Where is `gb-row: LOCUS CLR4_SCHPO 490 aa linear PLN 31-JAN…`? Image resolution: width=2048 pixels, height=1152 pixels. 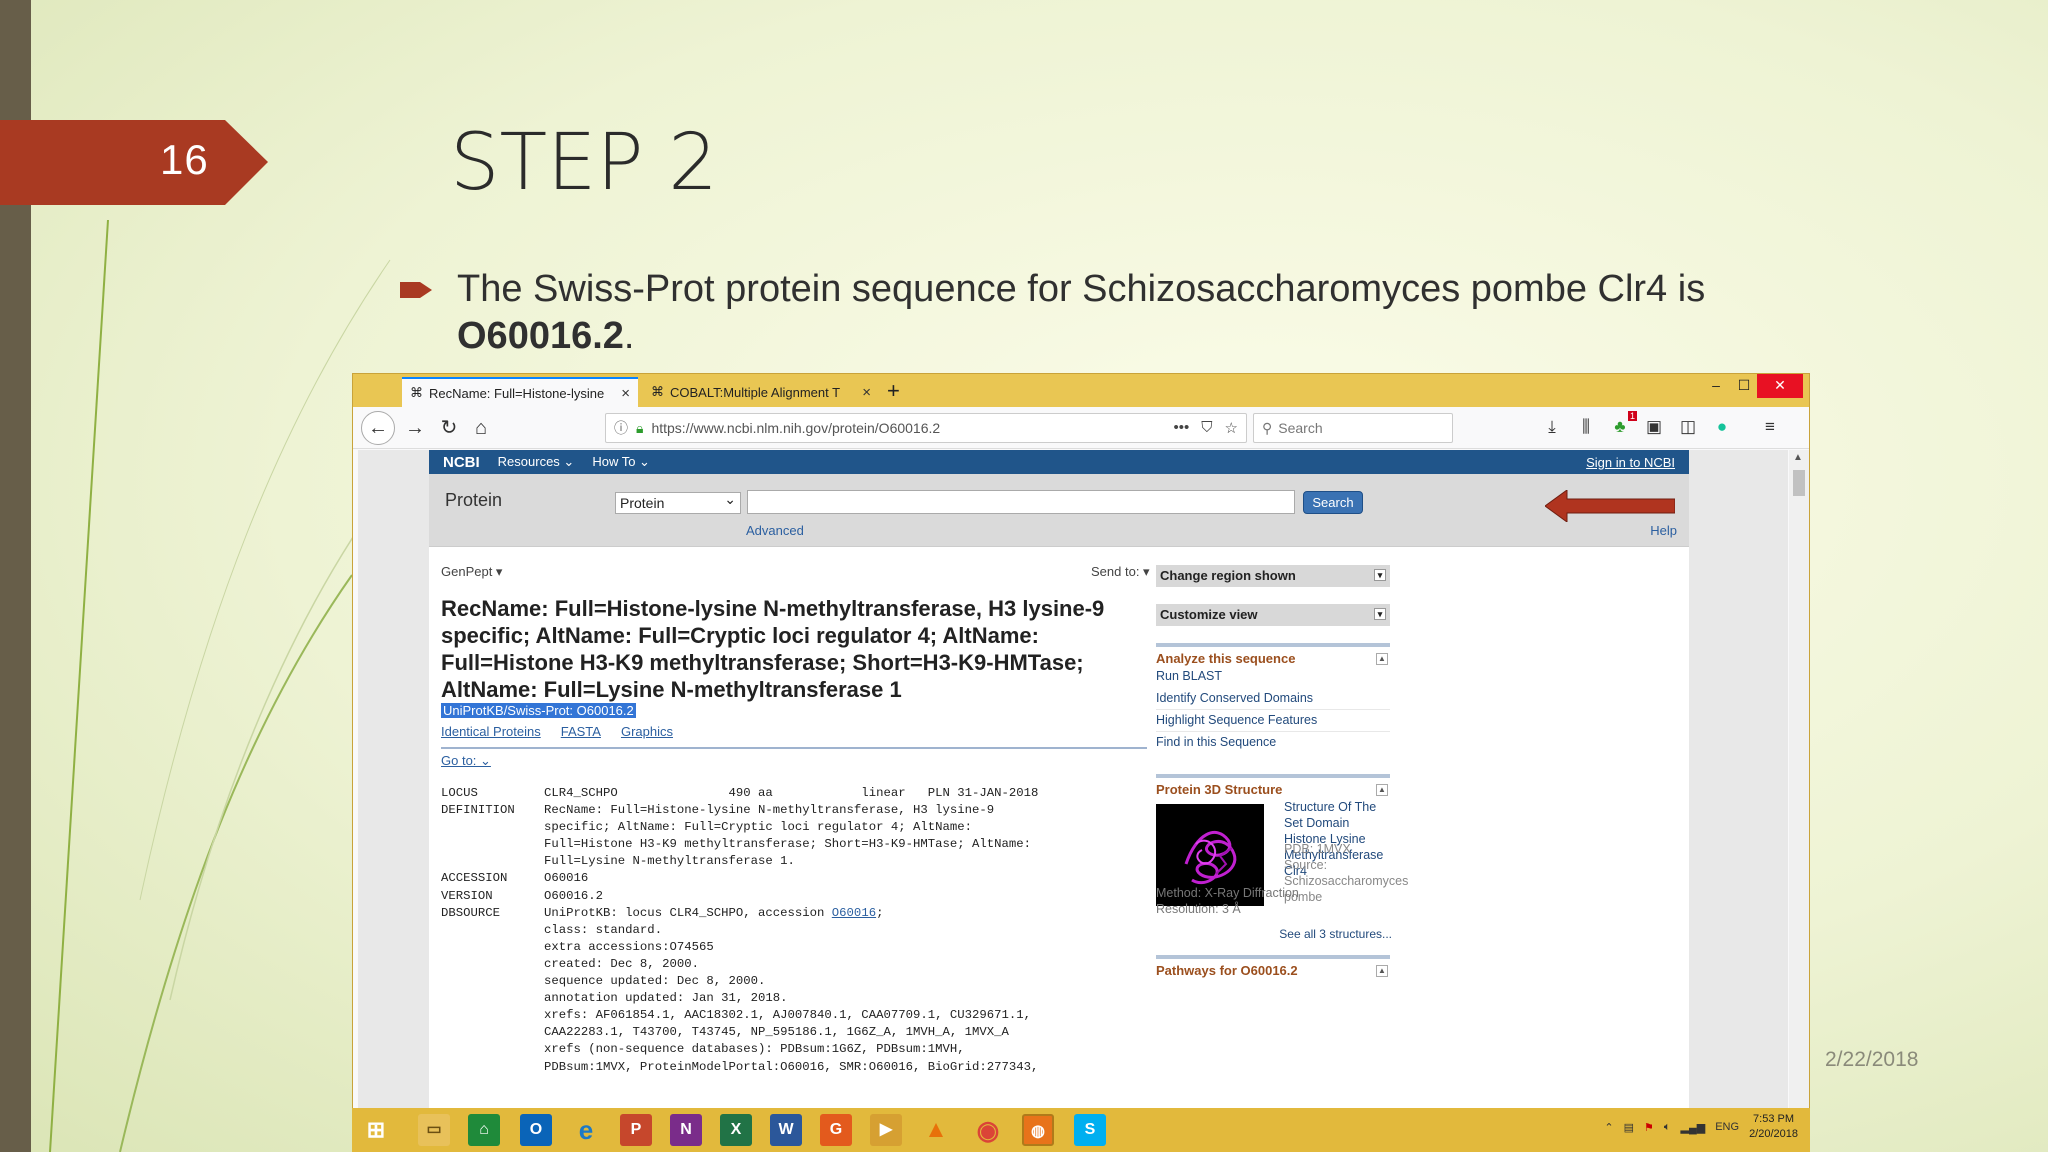 gb-row: LOCUS CLR4_SCHPO 490 aa linear PLN 31-JAN… is located at coordinates (739, 793).